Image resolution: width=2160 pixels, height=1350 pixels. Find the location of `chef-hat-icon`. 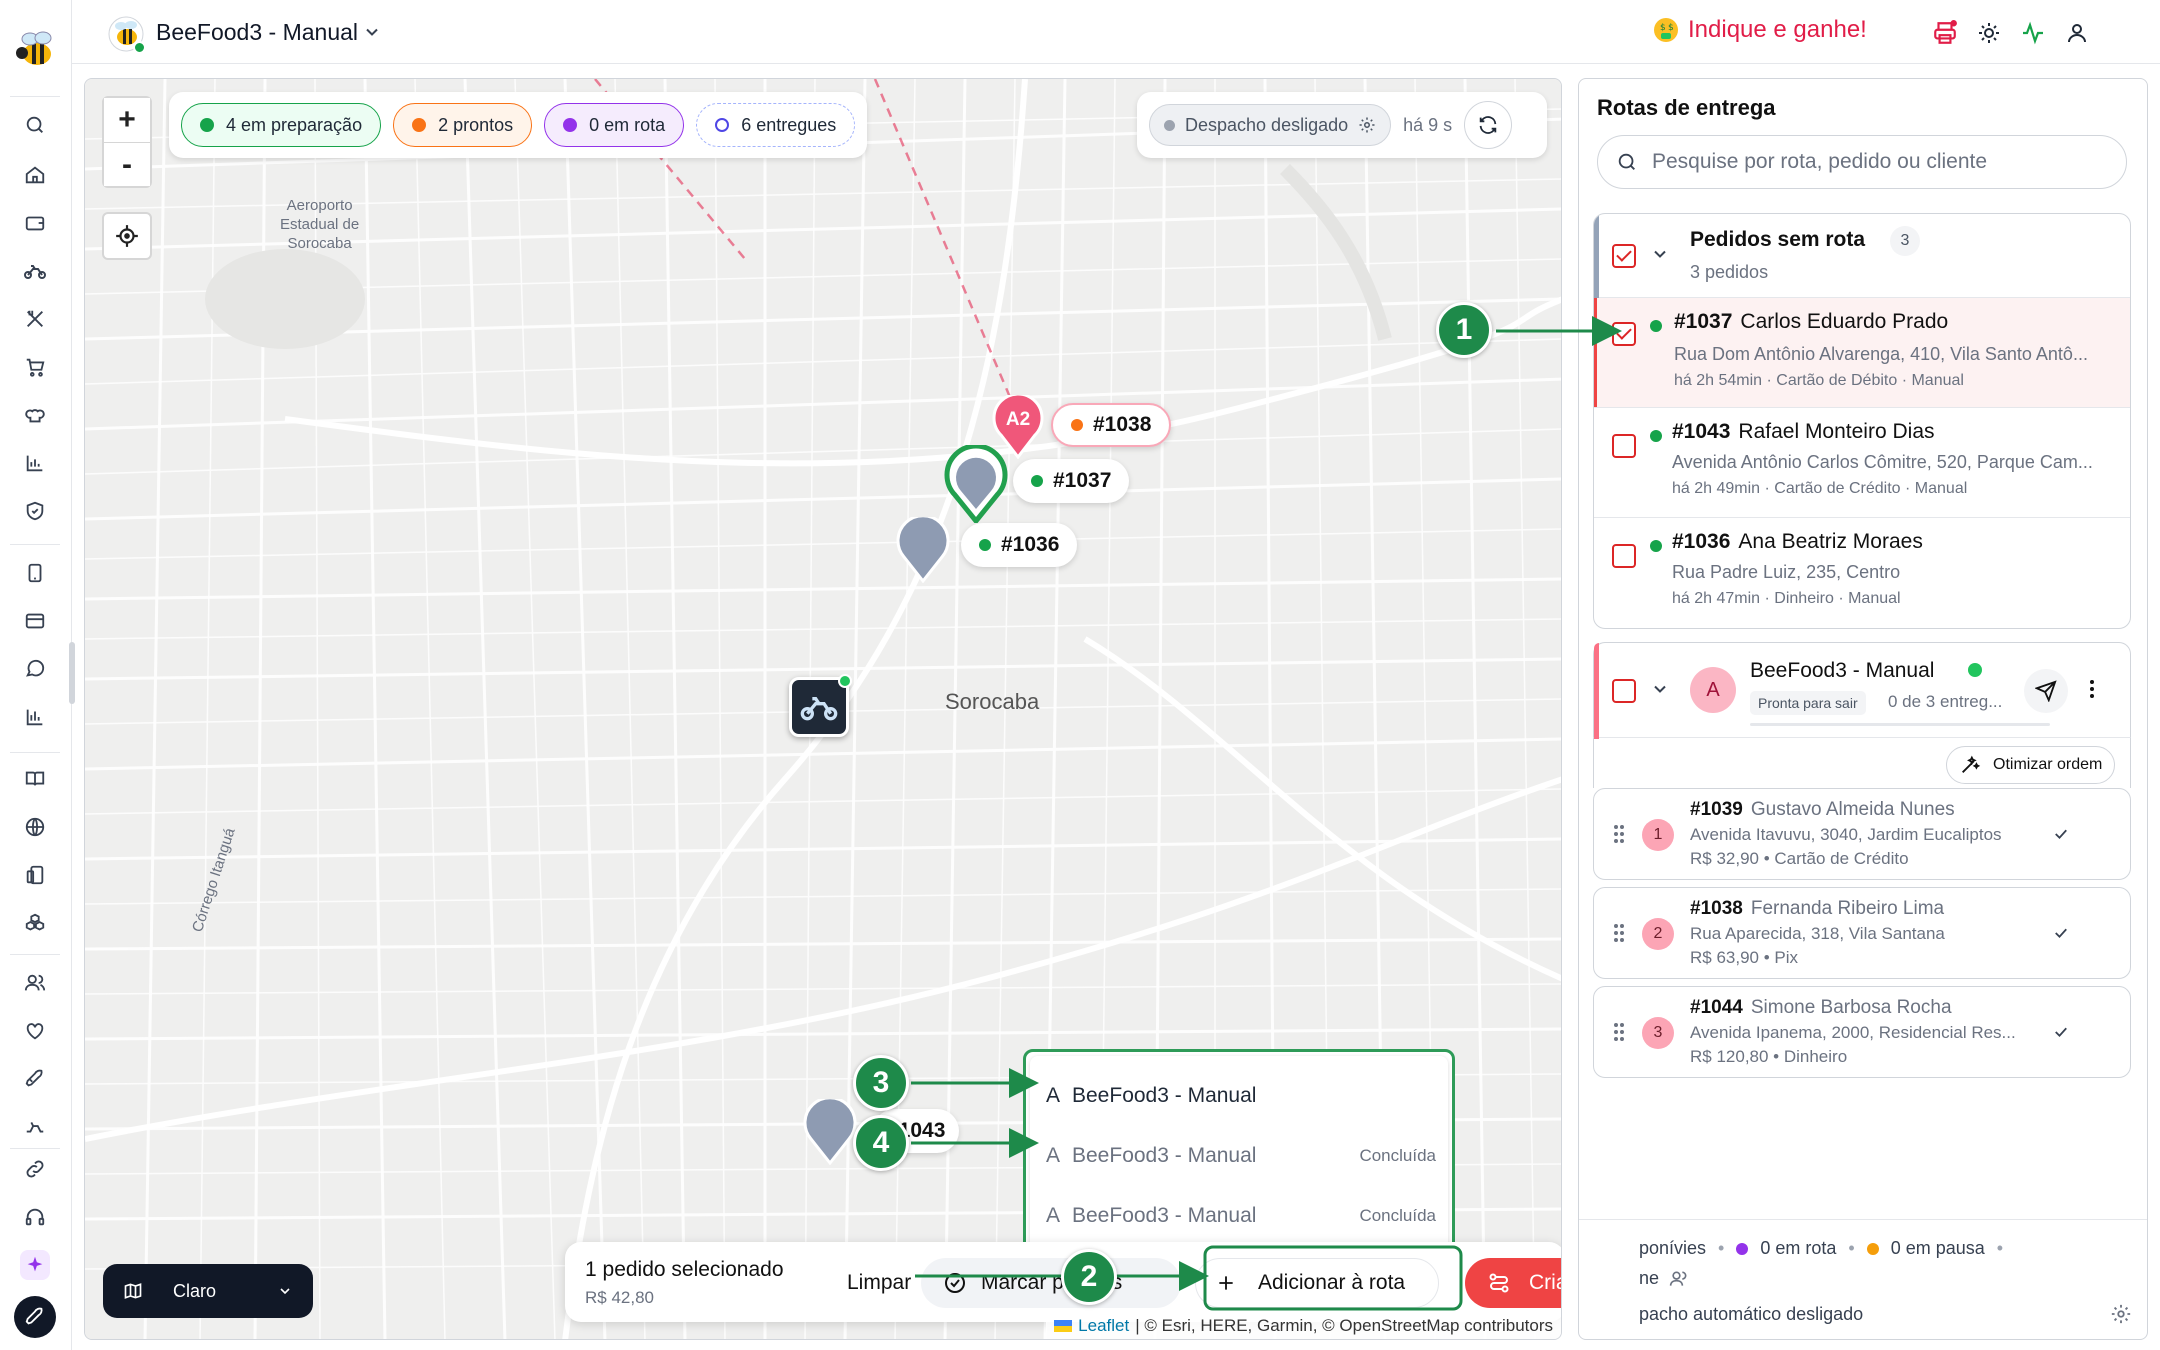

chef-hat-icon is located at coordinates (35, 415).